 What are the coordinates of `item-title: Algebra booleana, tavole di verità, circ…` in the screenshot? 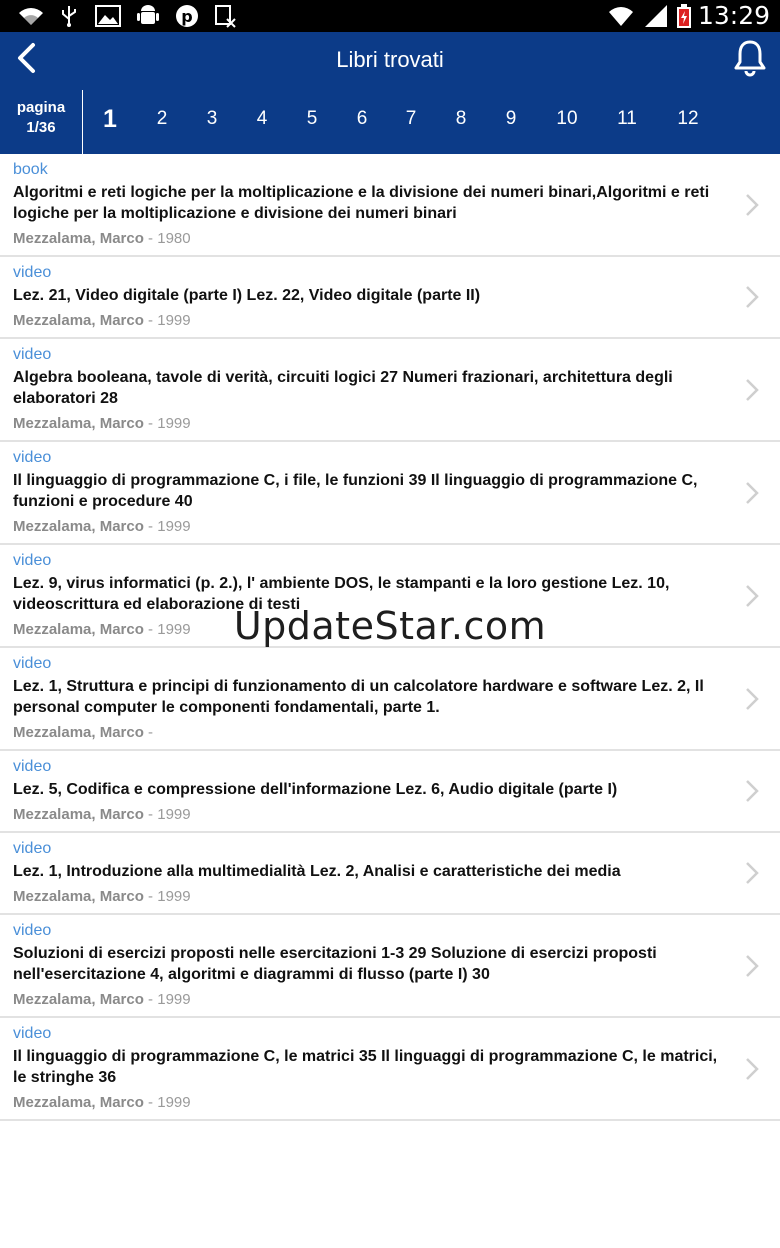 It's located at (343, 388).